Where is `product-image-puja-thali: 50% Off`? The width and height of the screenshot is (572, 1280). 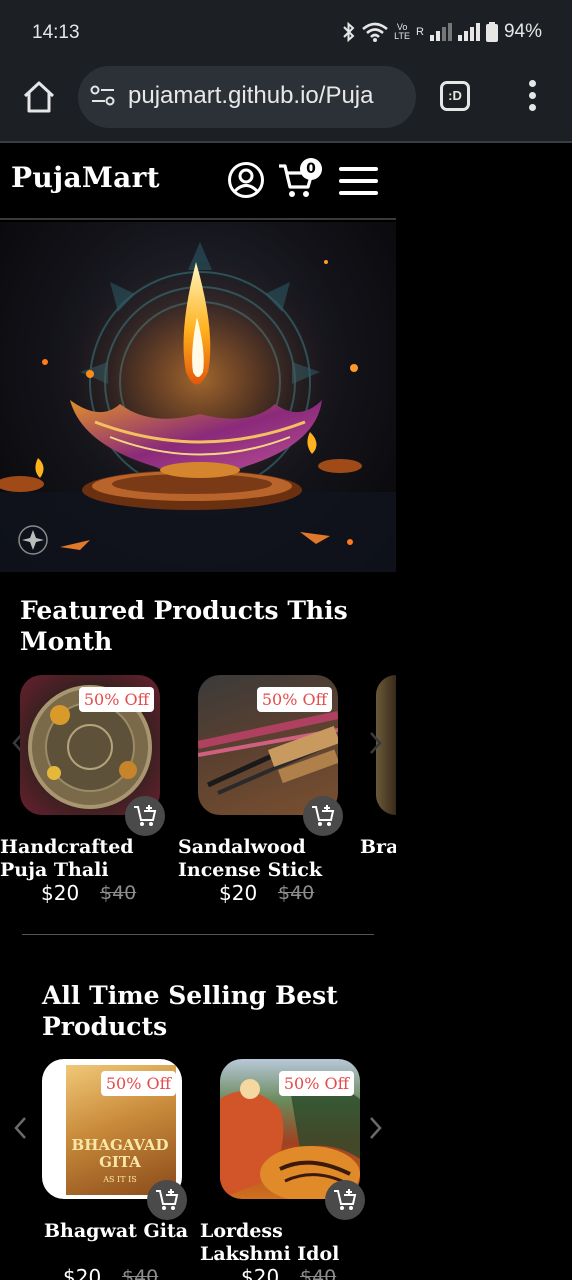 product-image-puja-thali: 50% Off is located at coordinates (90, 745).